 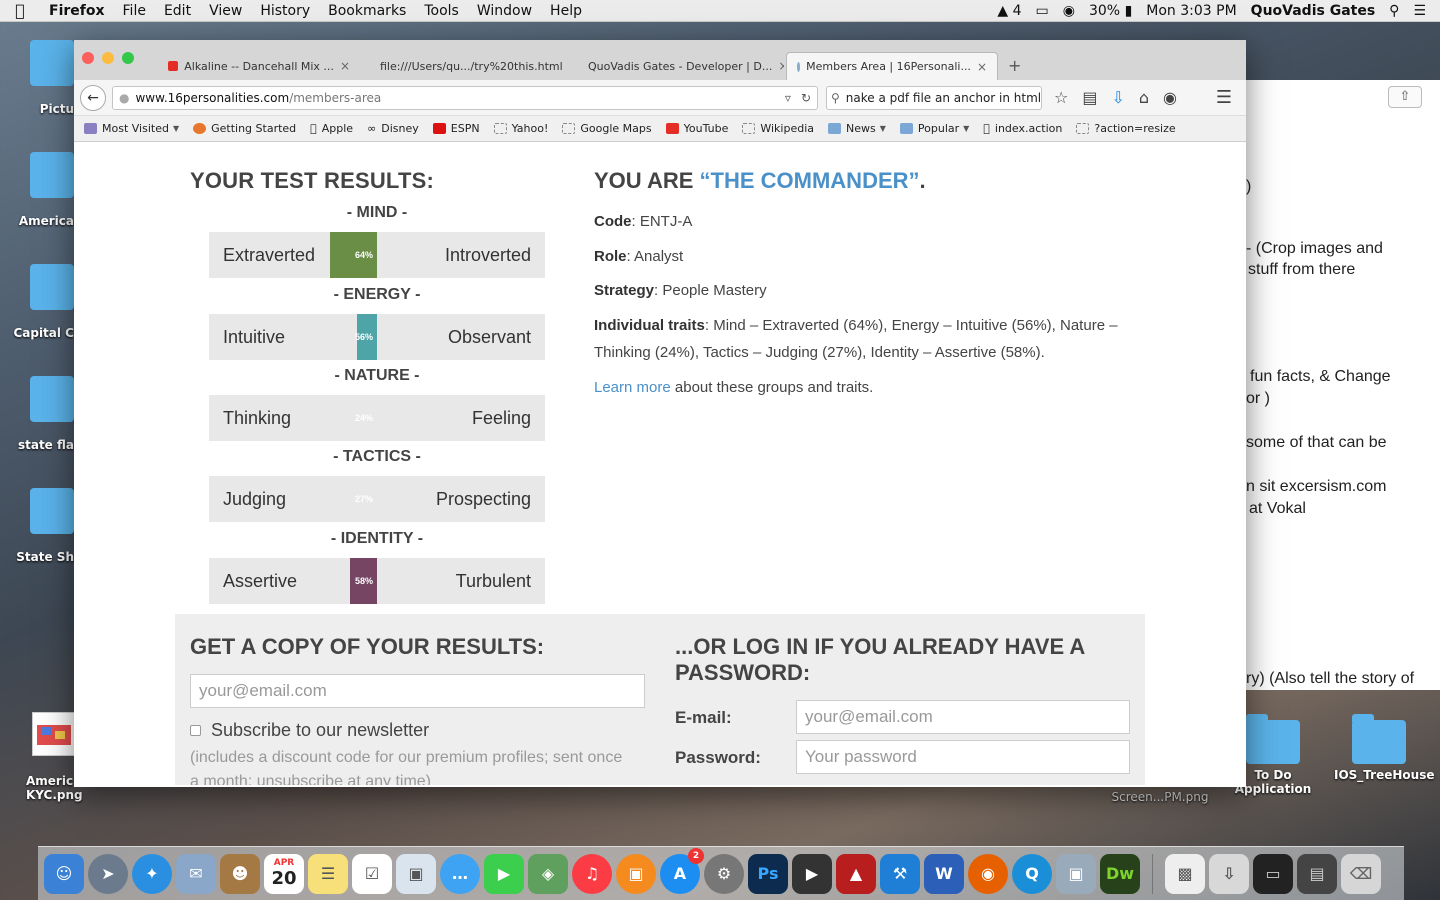 What do you see at coordinates (1110, 11) in the screenshot?
I see `battery-status: 30% ▮` at bounding box center [1110, 11].